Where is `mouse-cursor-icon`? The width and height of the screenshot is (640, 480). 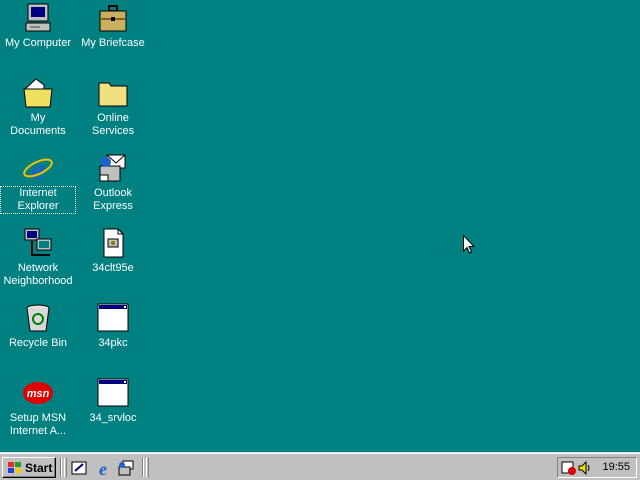 mouse-cursor-icon is located at coordinates (469, 244).